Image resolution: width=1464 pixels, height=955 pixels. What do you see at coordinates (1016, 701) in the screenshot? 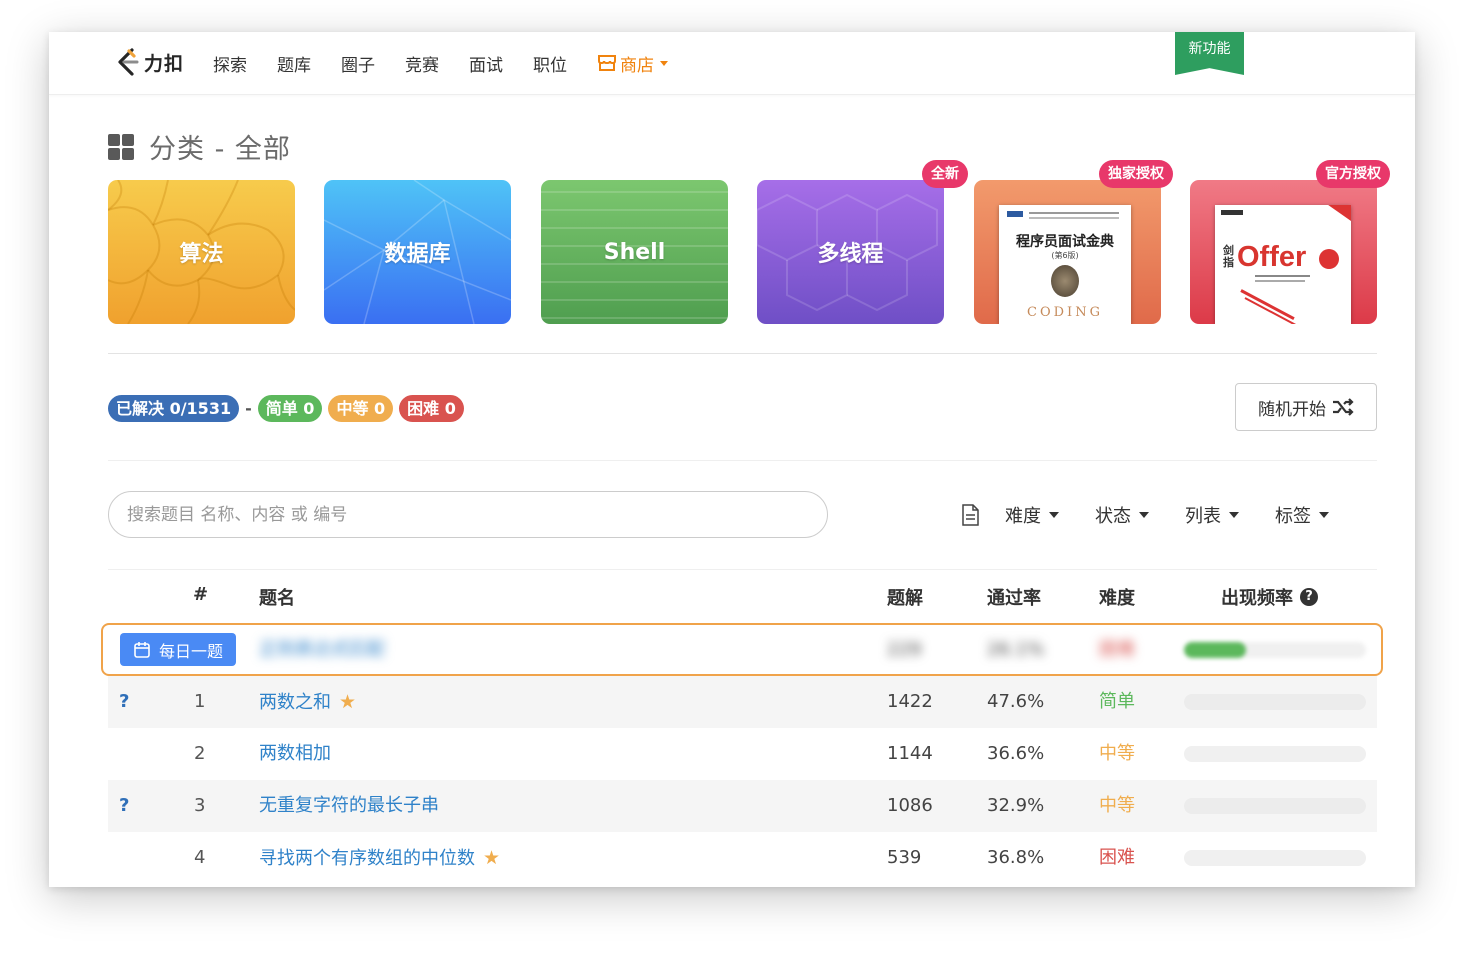
I see `problem-acceptance: 47.6%` at bounding box center [1016, 701].